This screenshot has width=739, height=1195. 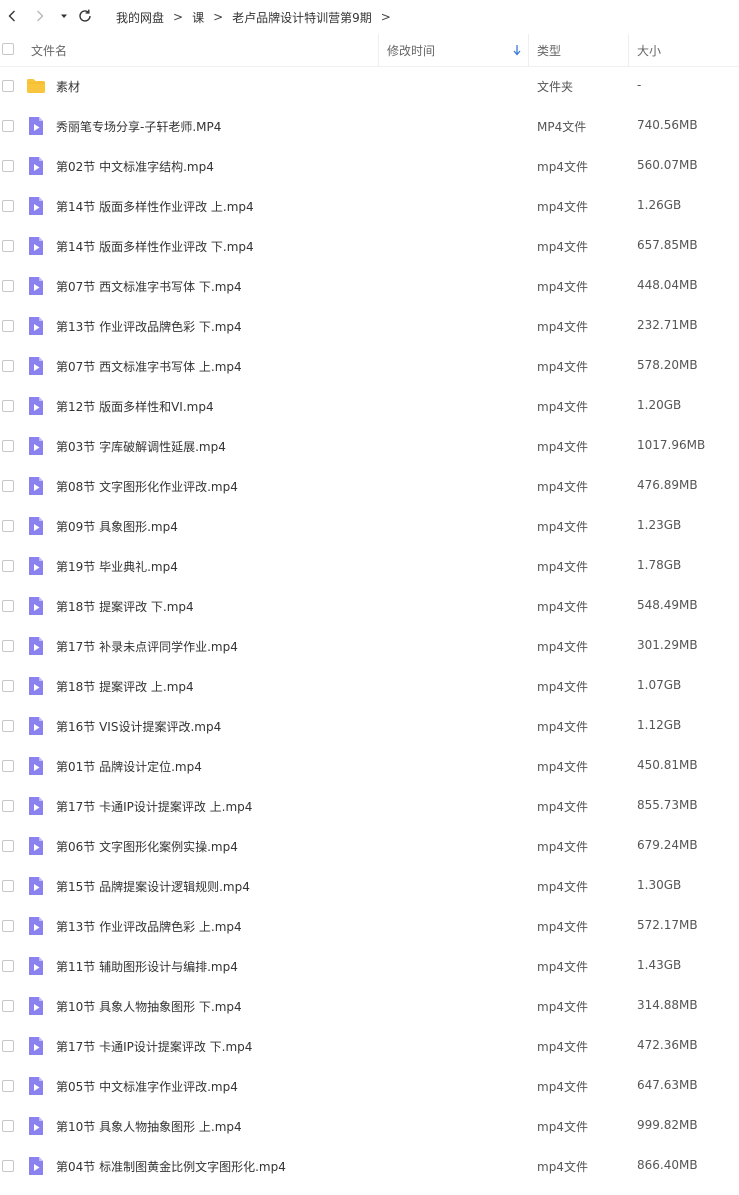 What do you see at coordinates (369, 1046) in the screenshot?
I see `file-row: 第17节 卡通IP设计提案评改 下.mp4 mp4文件 472.36MB` at bounding box center [369, 1046].